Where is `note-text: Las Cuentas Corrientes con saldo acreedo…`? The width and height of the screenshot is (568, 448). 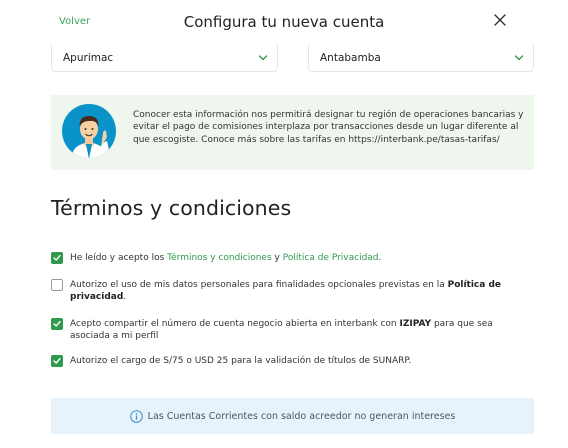
note-text: Las Cuentas Corrientes con saldo acreedo… is located at coordinates (301, 416).